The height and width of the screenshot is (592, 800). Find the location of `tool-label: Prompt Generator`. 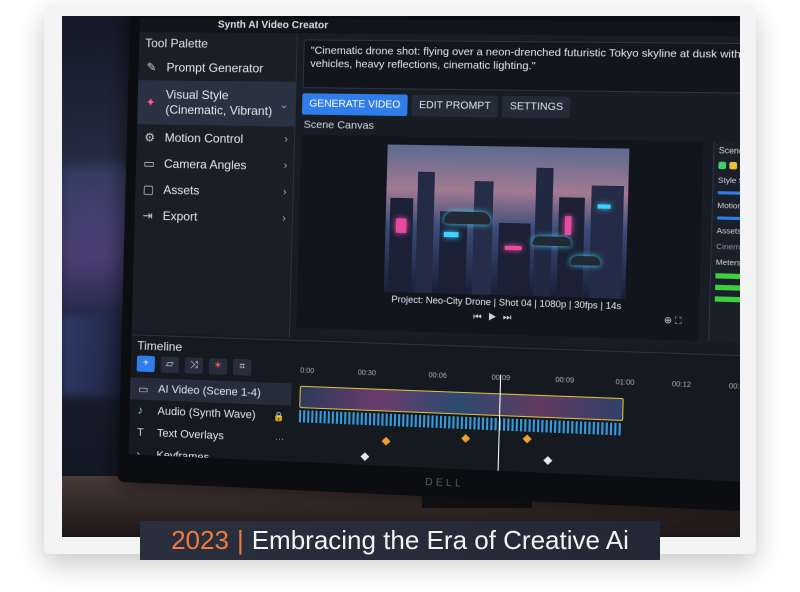

tool-label: Prompt Generator is located at coordinates (215, 67).